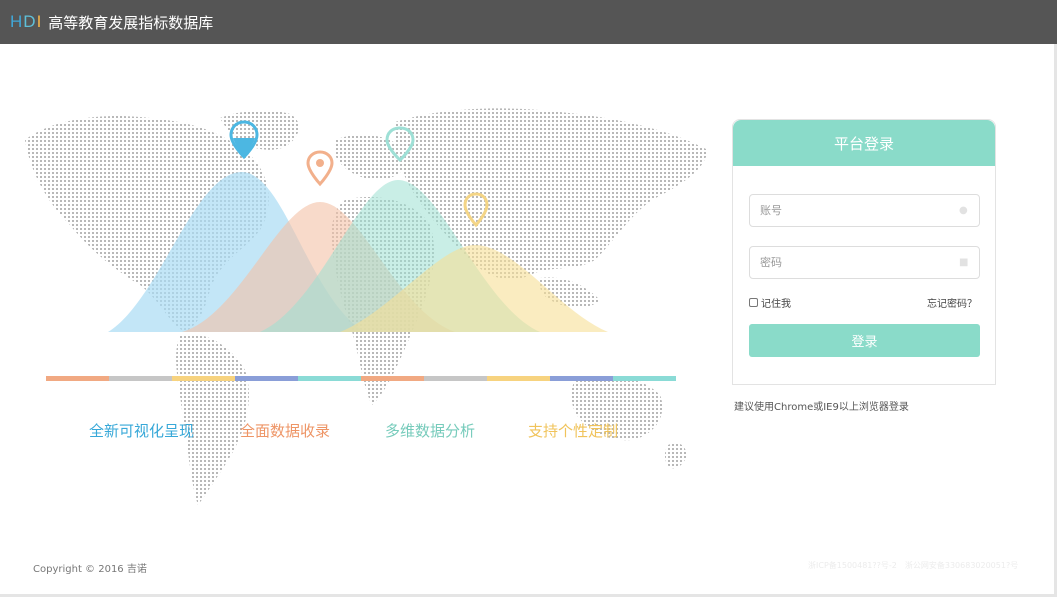  What do you see at coordinates (320, 168) in the screenshot?
I see `pin-orange-icon` at bounding box center [320, 168].